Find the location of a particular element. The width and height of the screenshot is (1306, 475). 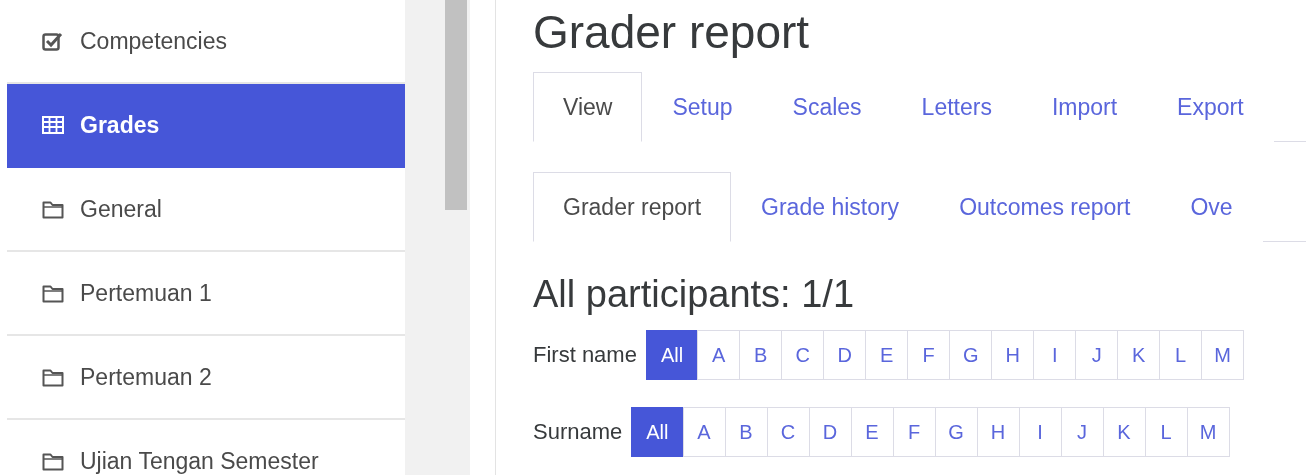

sidebar-item-label: Ujian Tengan Semester is located at coordinates (199, 461).